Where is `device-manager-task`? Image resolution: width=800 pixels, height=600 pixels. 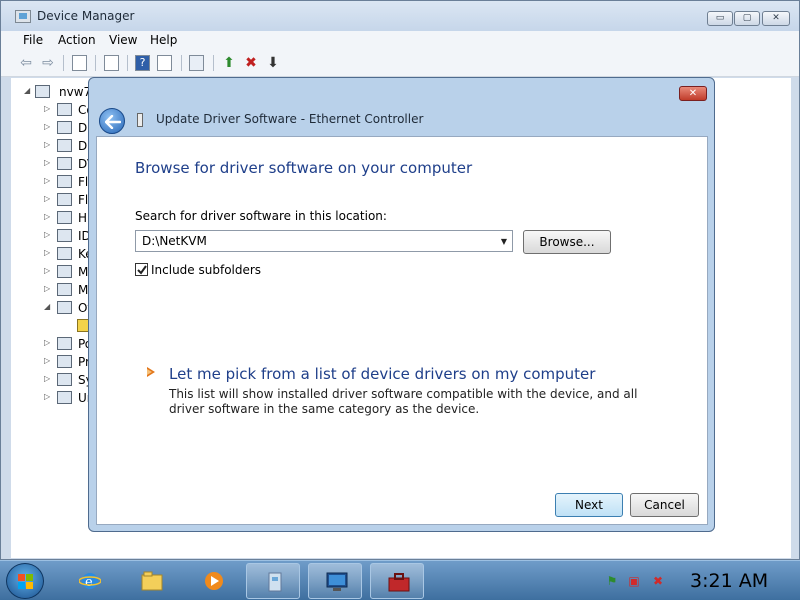 device-manager-task is located at coordinates (273, 581).